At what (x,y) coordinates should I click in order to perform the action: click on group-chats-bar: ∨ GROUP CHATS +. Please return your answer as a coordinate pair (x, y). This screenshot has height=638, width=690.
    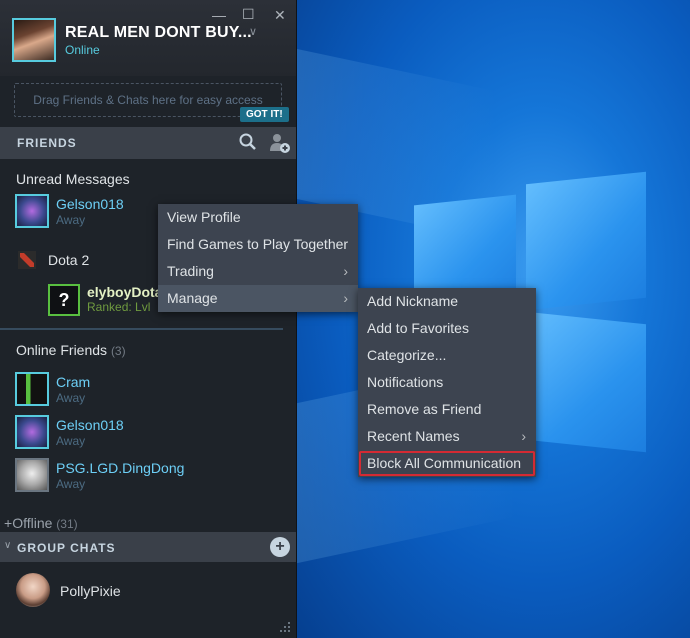
    Looking at the image, I should click on (148, 547).